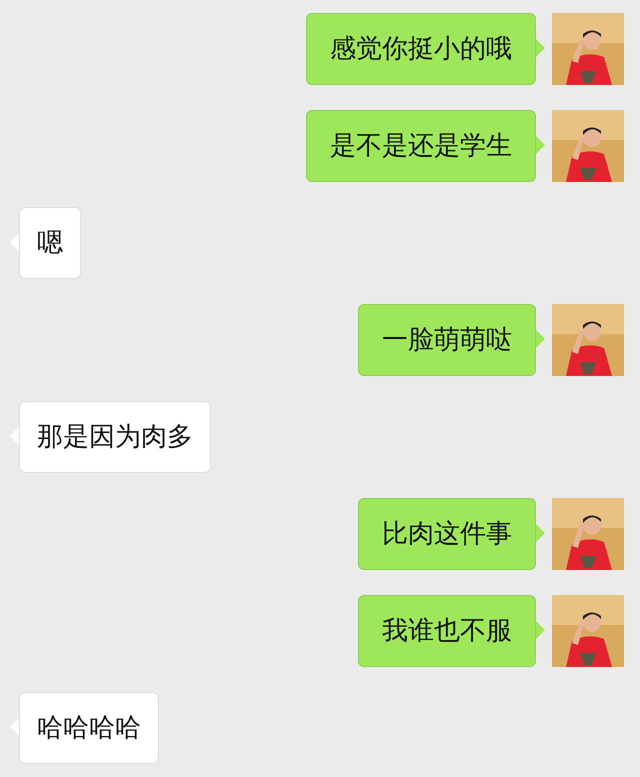 The width and height of the screenshot is (640, 777). What do you see at coordinates (425, 49) in the screenshot?
I see `message-bubble: 感觉你挺小的哦` at bounding box center [425, 49].